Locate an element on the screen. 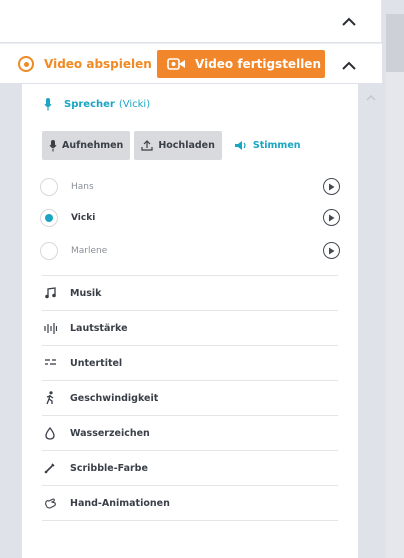  section-watermark: Wasserzeichen is located at coordinates (190, 432).